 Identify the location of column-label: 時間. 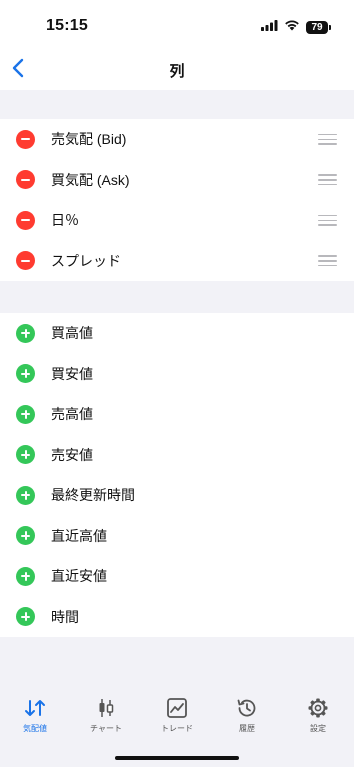
(65, 616).